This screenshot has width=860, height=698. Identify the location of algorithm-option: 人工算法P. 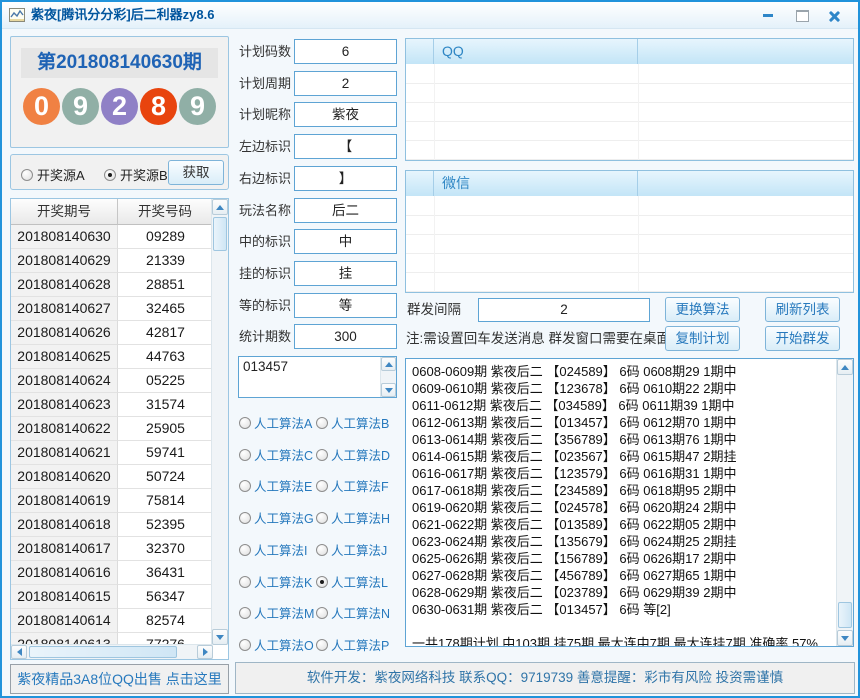
(352, 645).